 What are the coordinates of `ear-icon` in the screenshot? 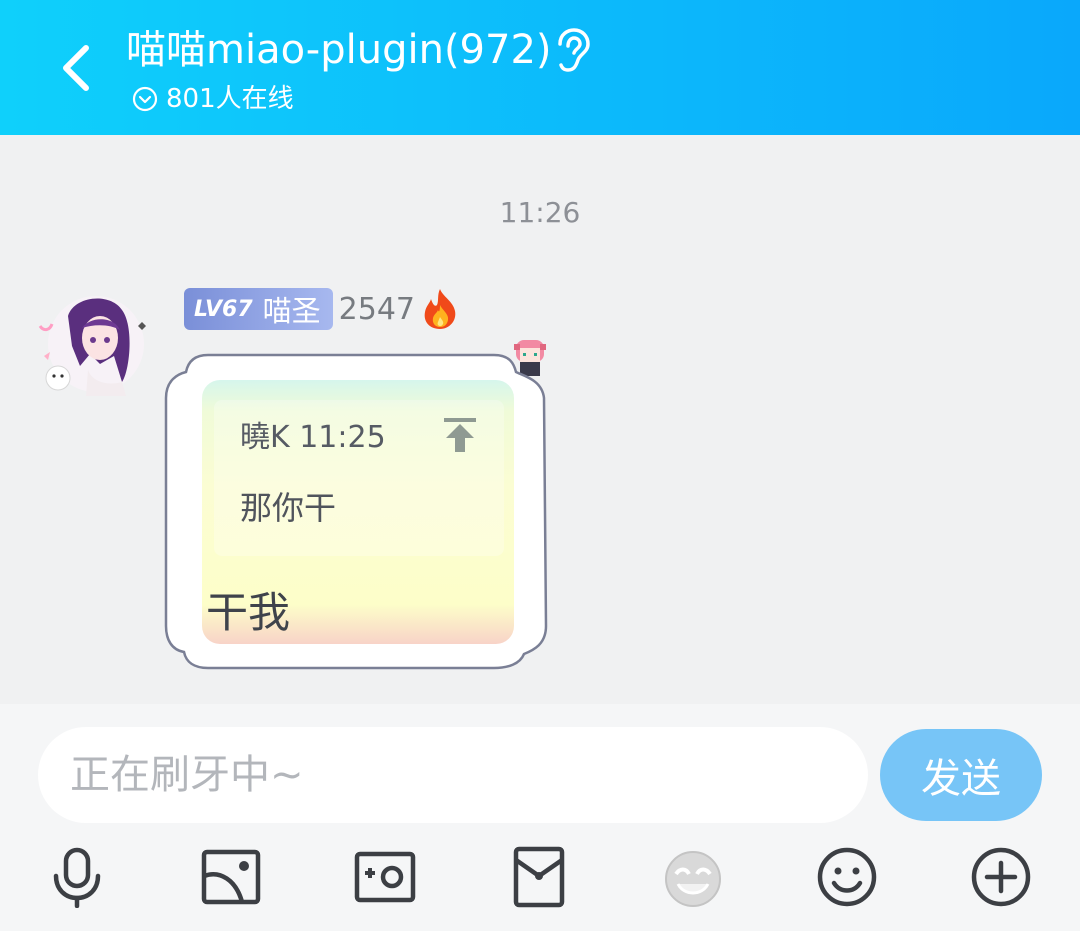 It's located at (572, 51).